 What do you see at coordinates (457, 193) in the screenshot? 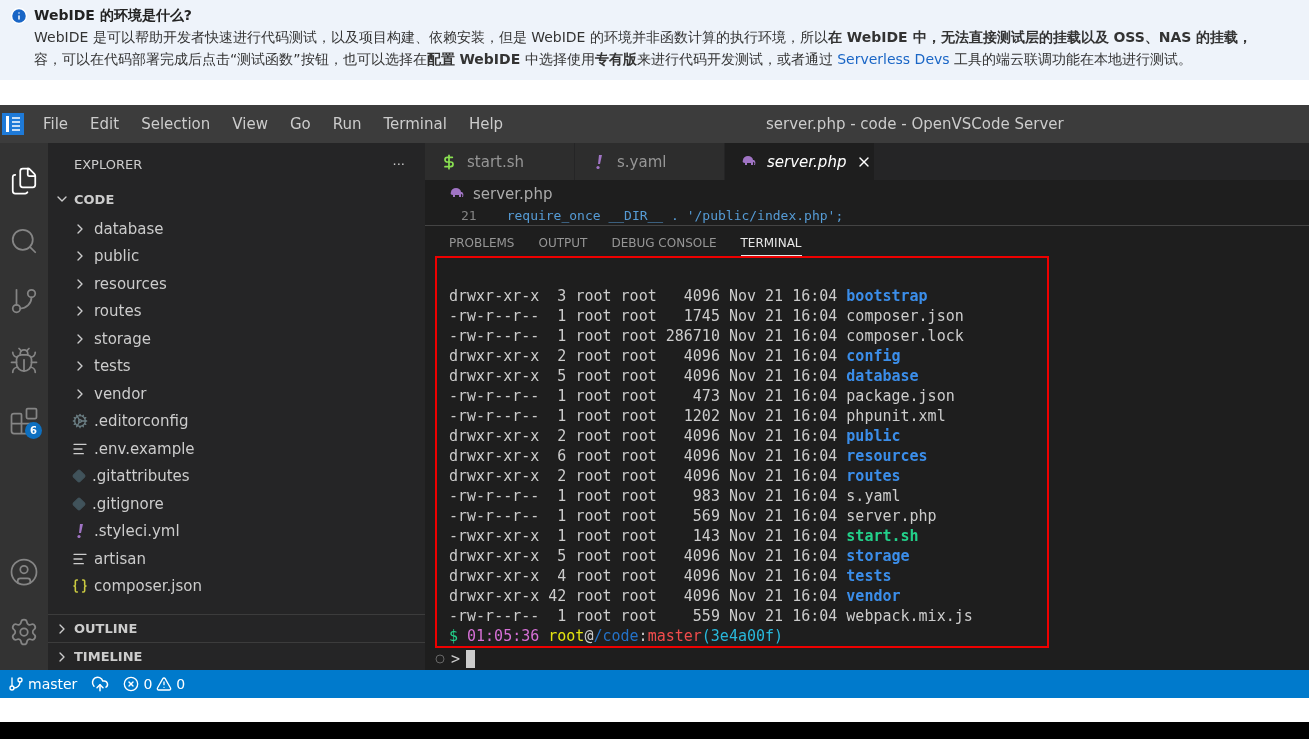
I see `elephant-icon` at bounding box center [457, 193].